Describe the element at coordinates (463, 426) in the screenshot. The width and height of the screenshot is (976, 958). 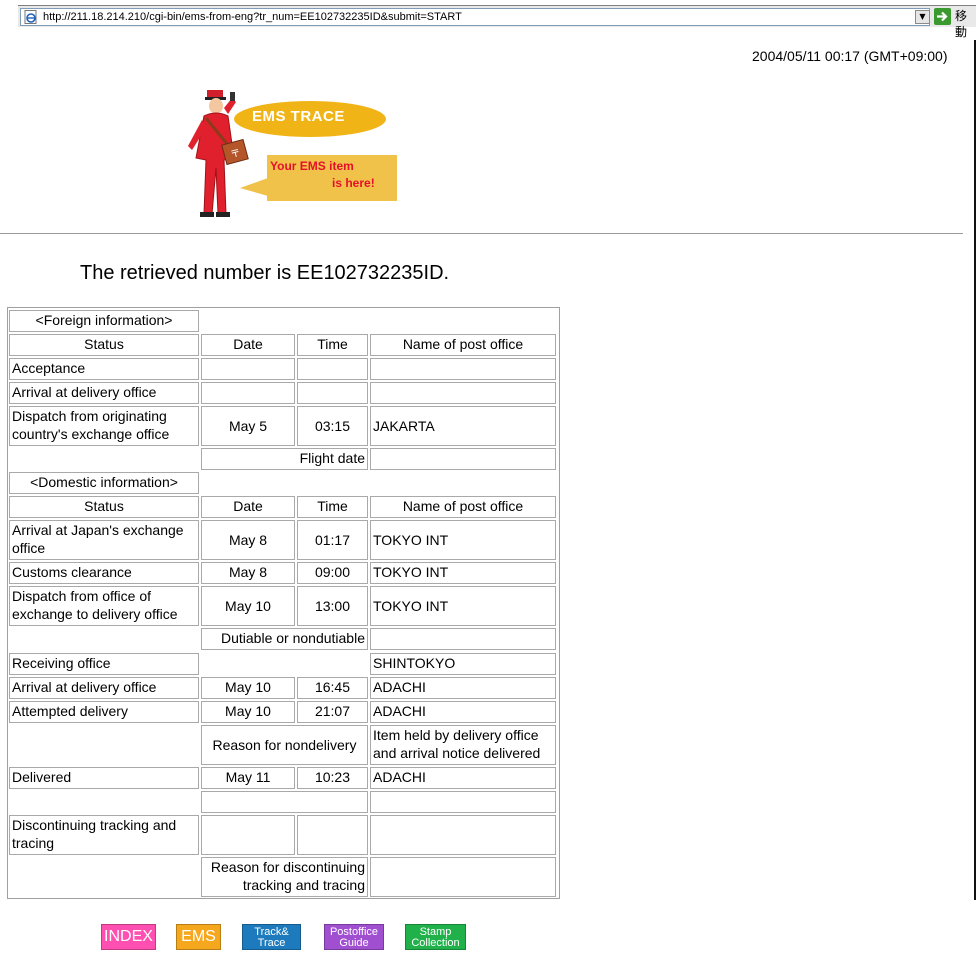
I see `office-cell: JAKARTA` at that location.